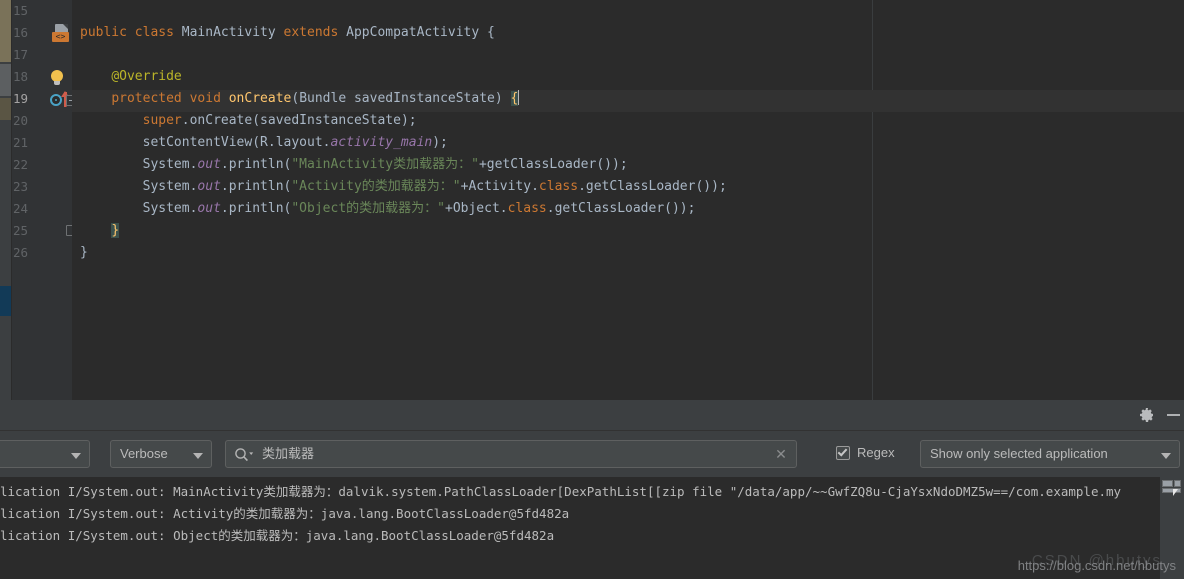  What do you see at coordinates (57, 83) in the screenshot?
I see `bulb-base` at bounding box center [57, 83].